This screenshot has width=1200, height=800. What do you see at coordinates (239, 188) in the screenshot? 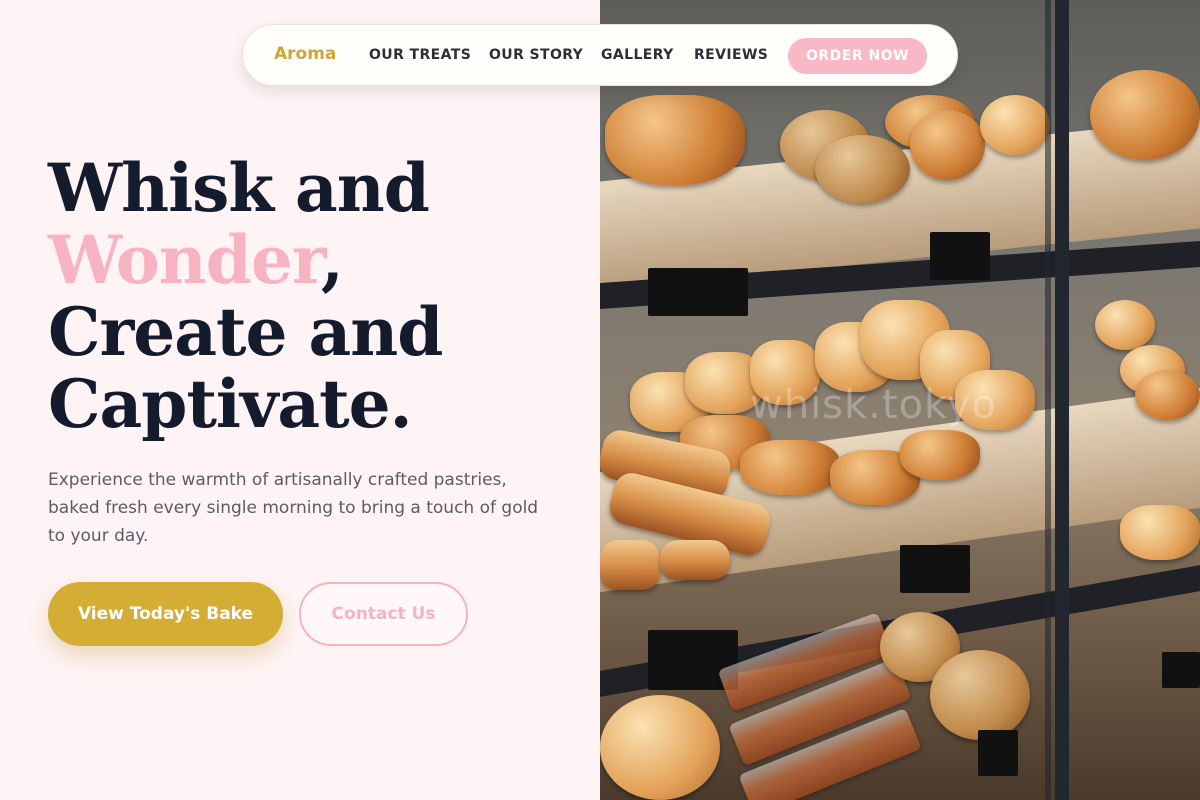
I see `hero-title-line1: Whisk and` at bounding box center [239, 188].